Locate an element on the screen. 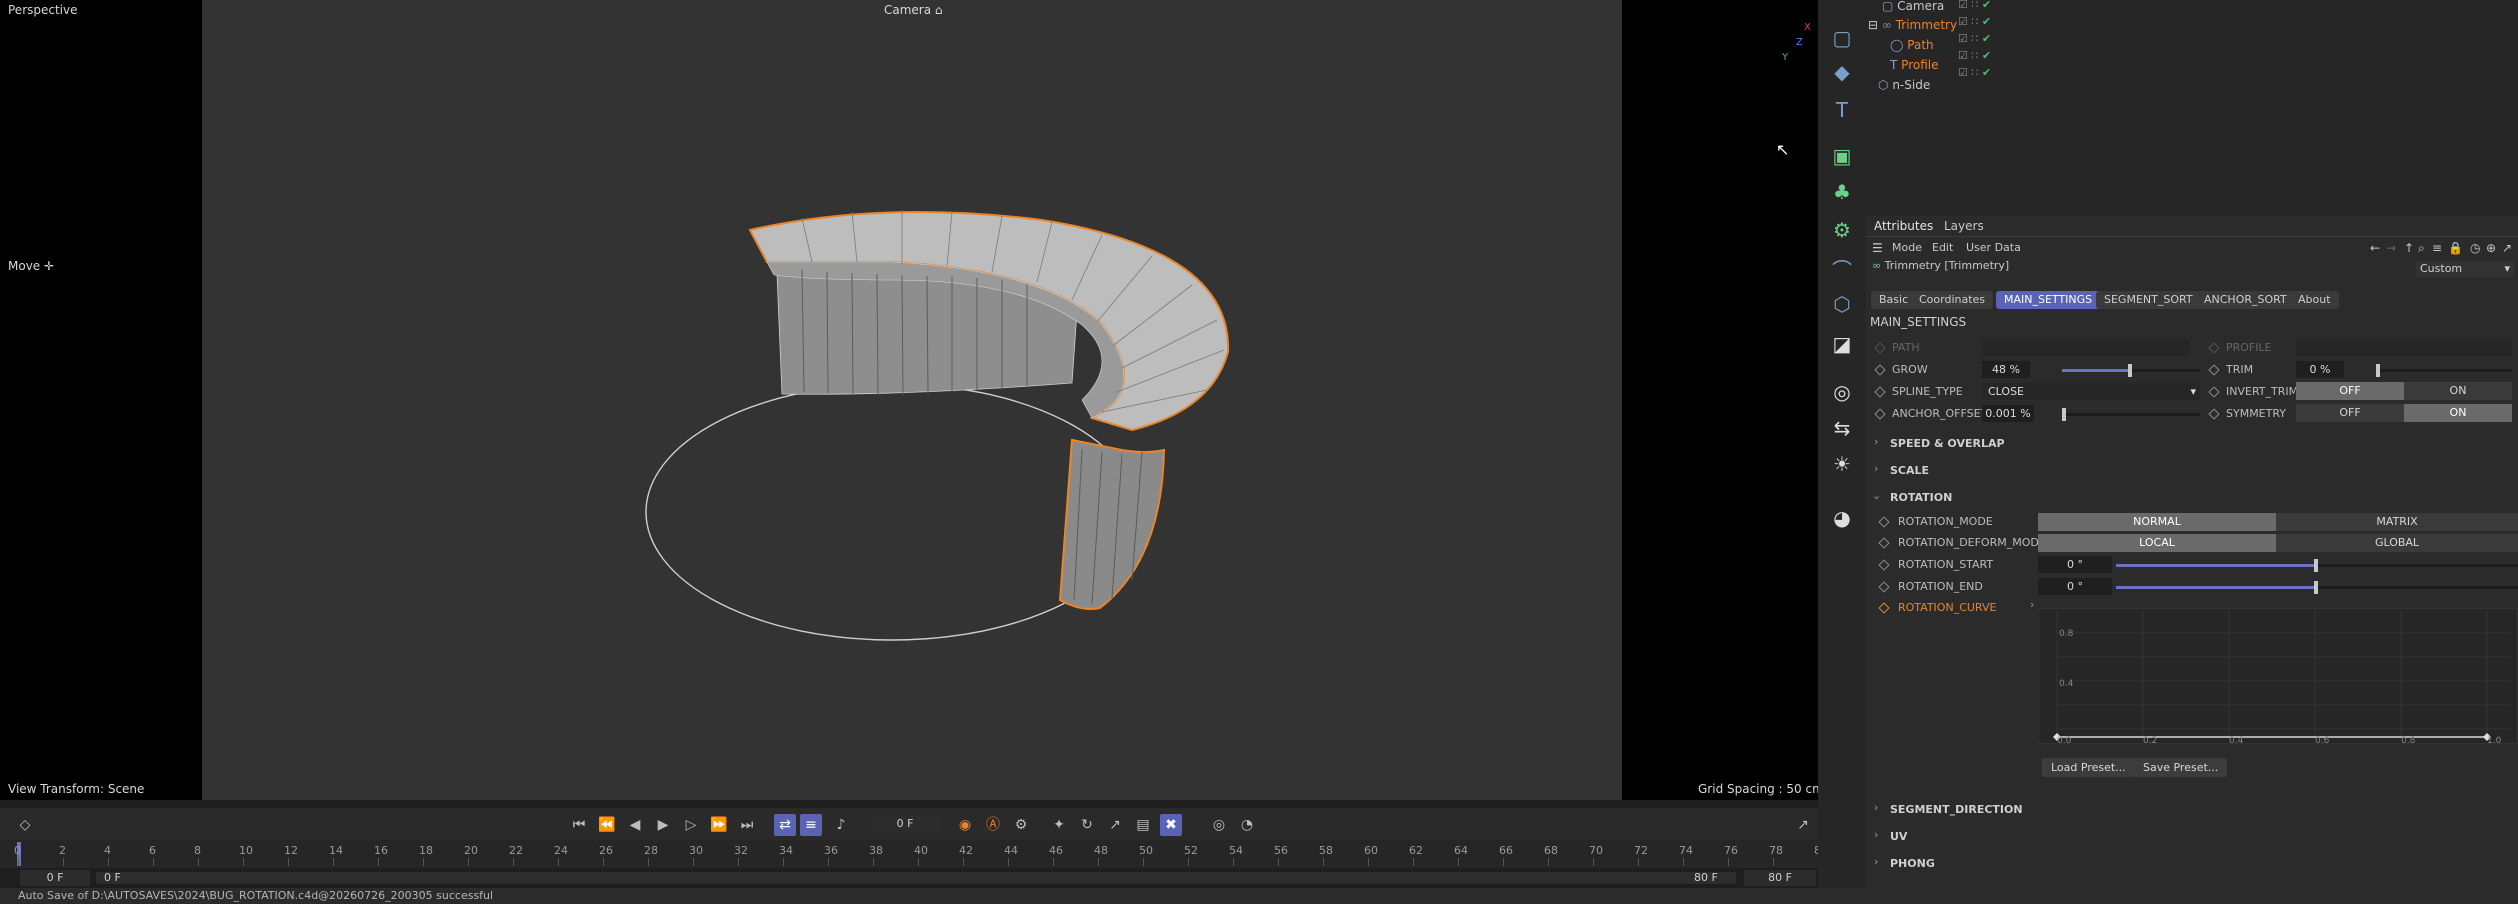 This screenshot has width=2518, height=904. environment-icon: ◎ is located at coordinates (1842, 392).